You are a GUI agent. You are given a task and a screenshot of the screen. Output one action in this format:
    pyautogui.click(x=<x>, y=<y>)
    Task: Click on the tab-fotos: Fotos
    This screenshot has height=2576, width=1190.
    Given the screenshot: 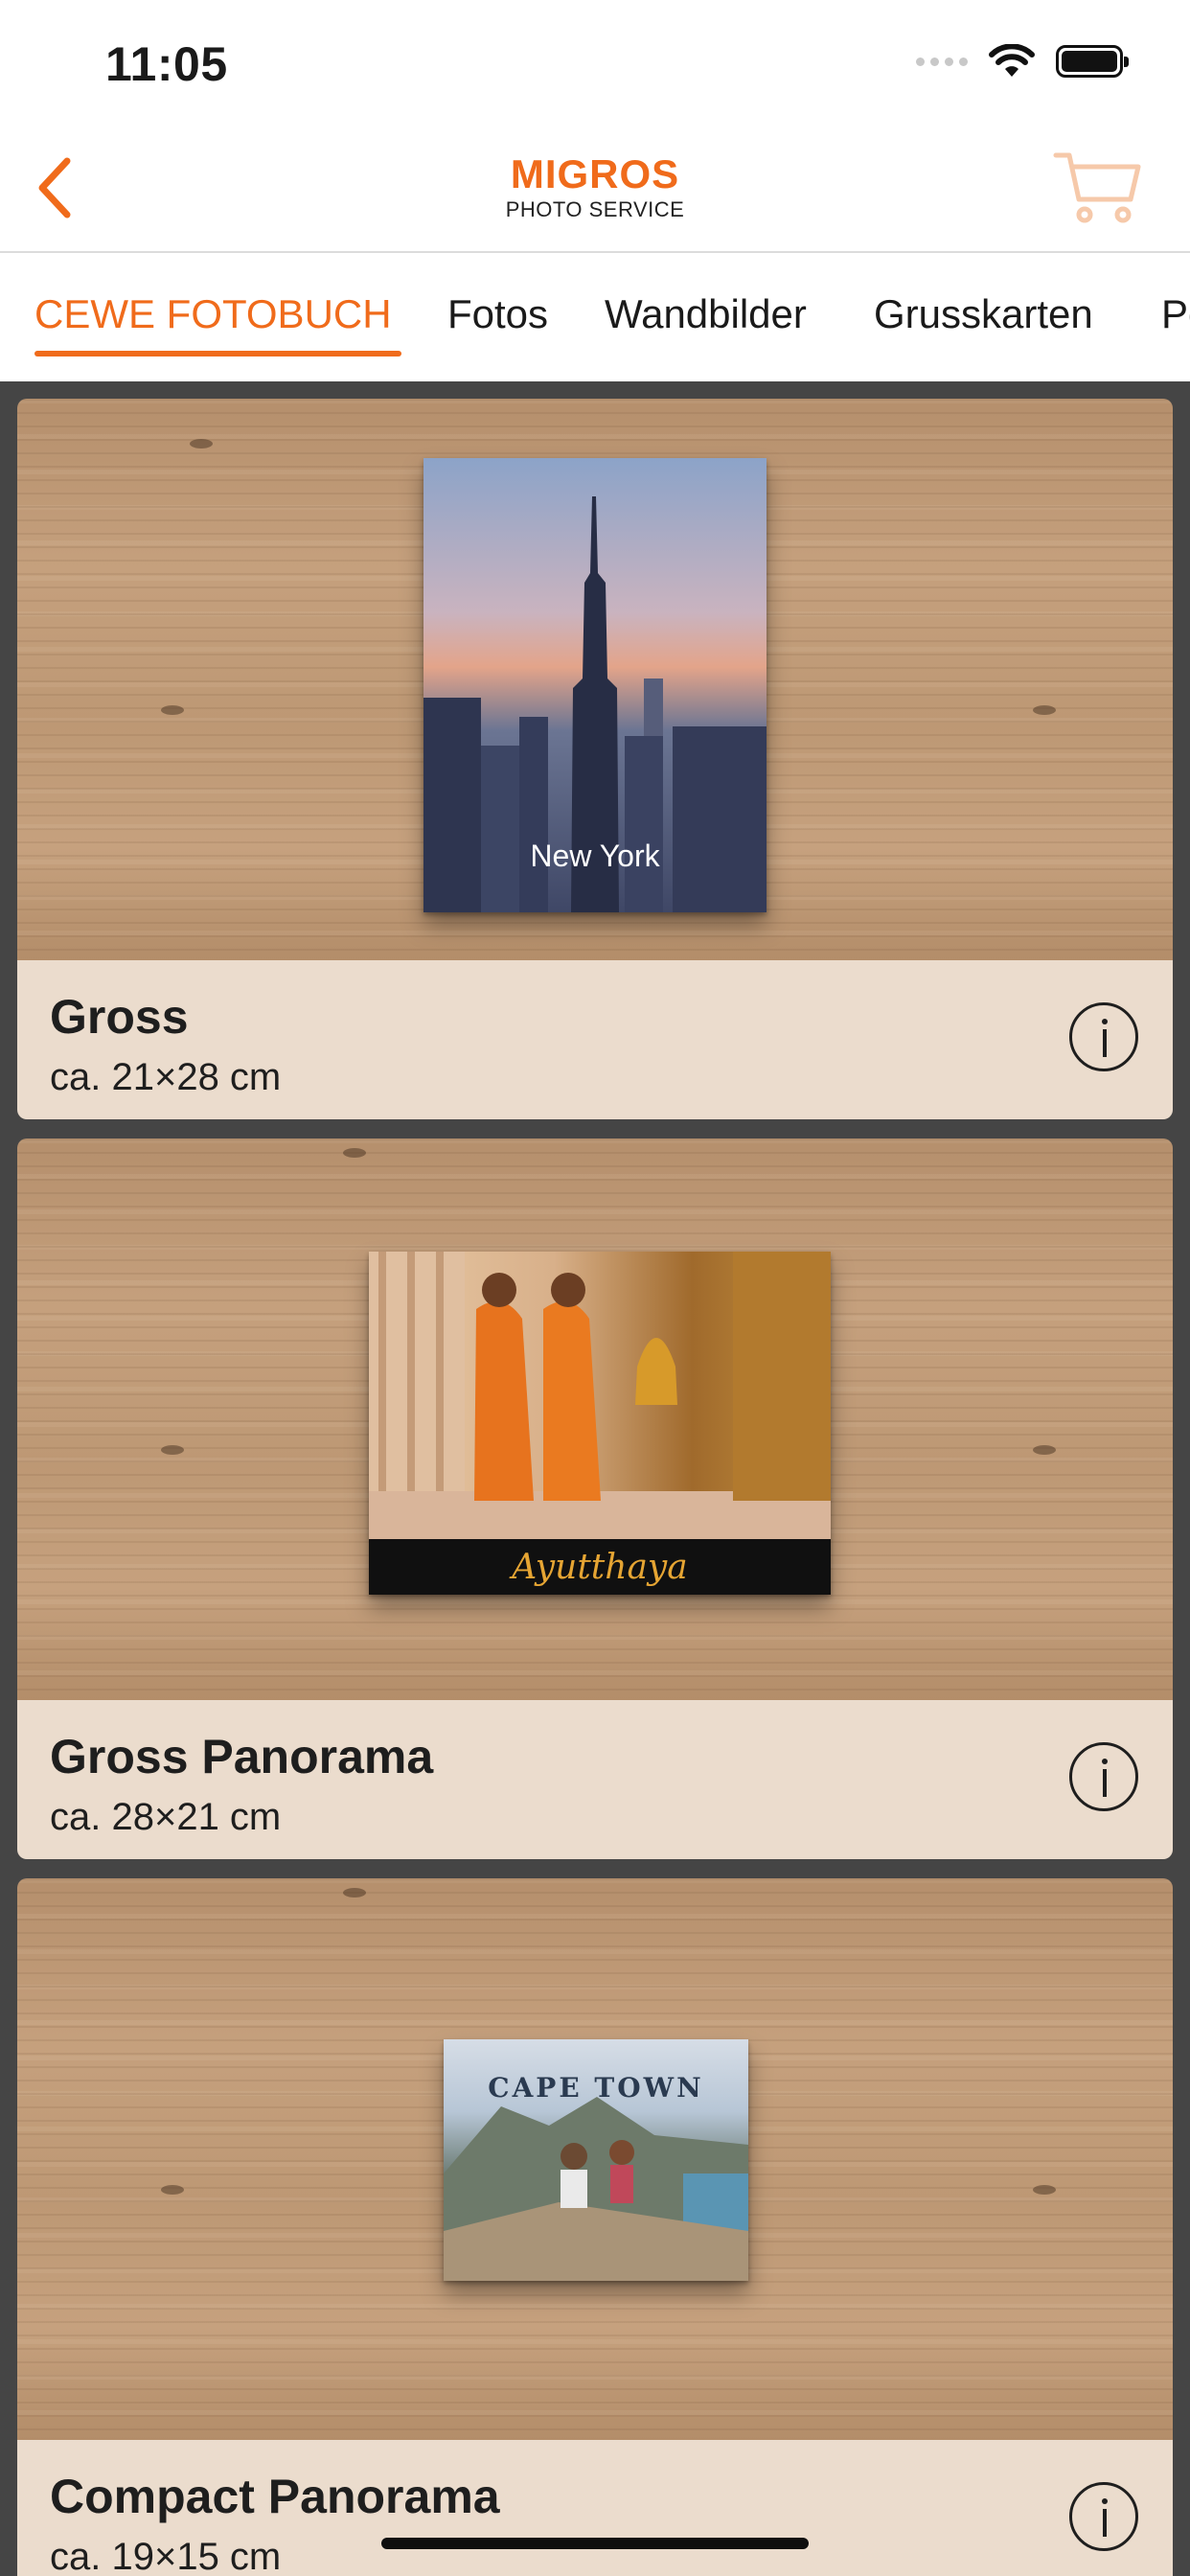 What is the action you would take?
    pyautogui.click(x=498, y=314)
    